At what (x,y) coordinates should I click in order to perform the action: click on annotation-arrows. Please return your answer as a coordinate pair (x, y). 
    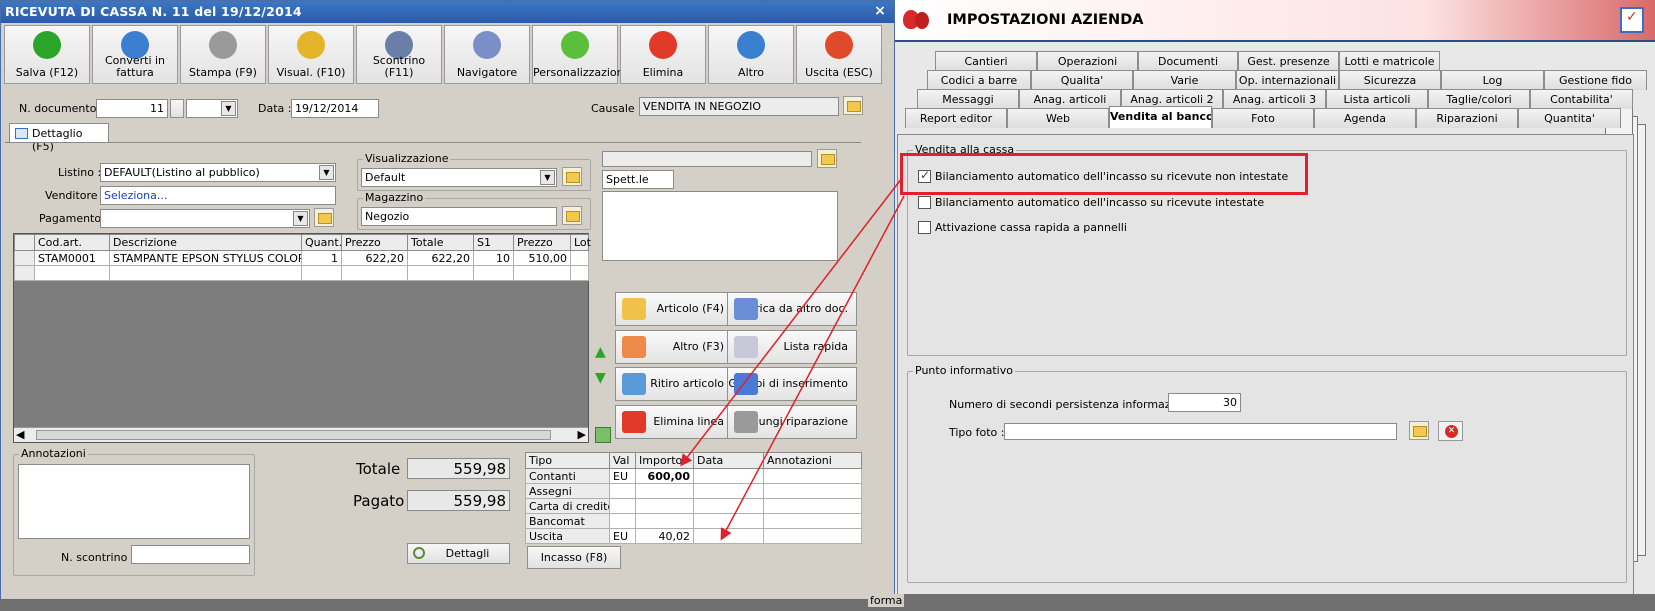
    Looking at the image, I should click on (792, 359).